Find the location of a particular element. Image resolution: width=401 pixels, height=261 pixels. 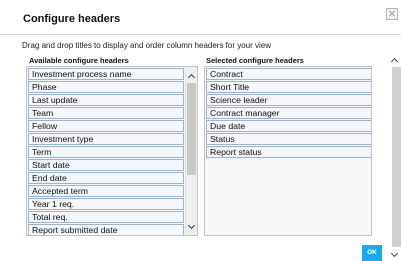

selected-item: Status is located at coordinates (288, 139).